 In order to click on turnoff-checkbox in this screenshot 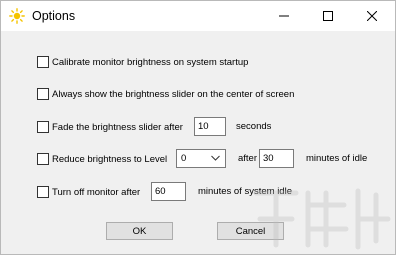, I will do `click(43, 192)`.